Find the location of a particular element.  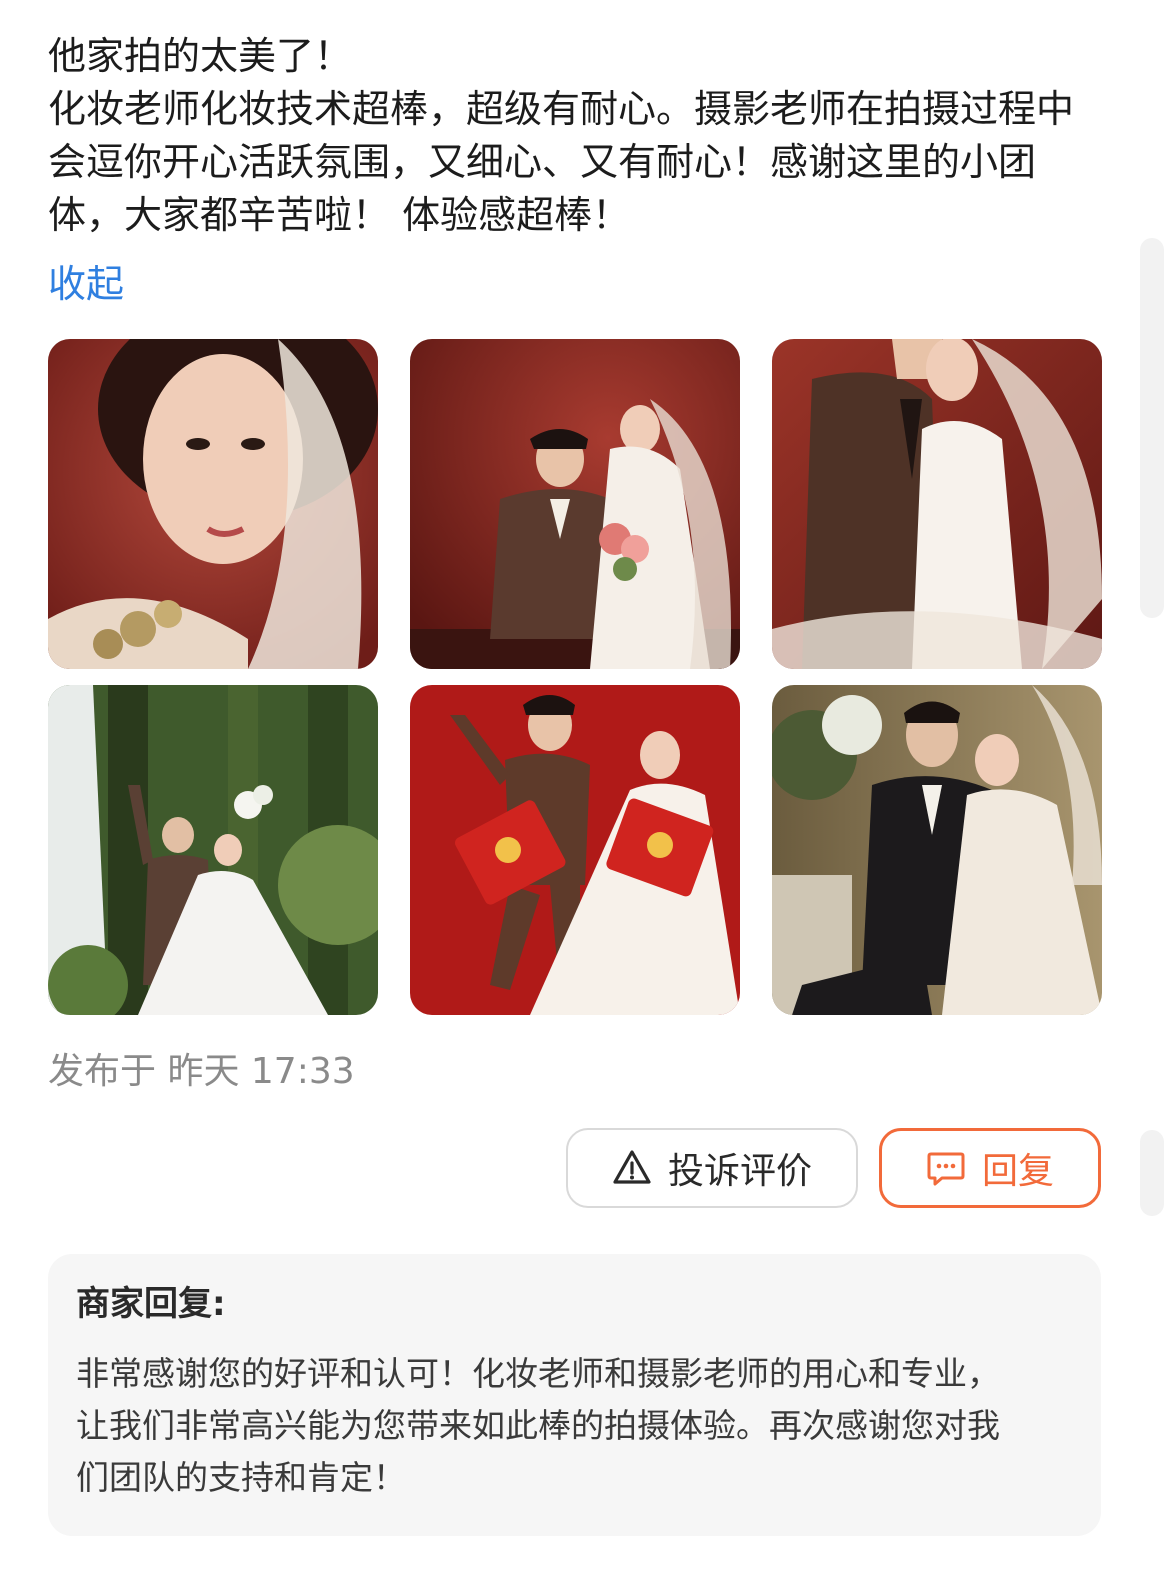

couple-certificate-image is located at coordinates (575, 850).